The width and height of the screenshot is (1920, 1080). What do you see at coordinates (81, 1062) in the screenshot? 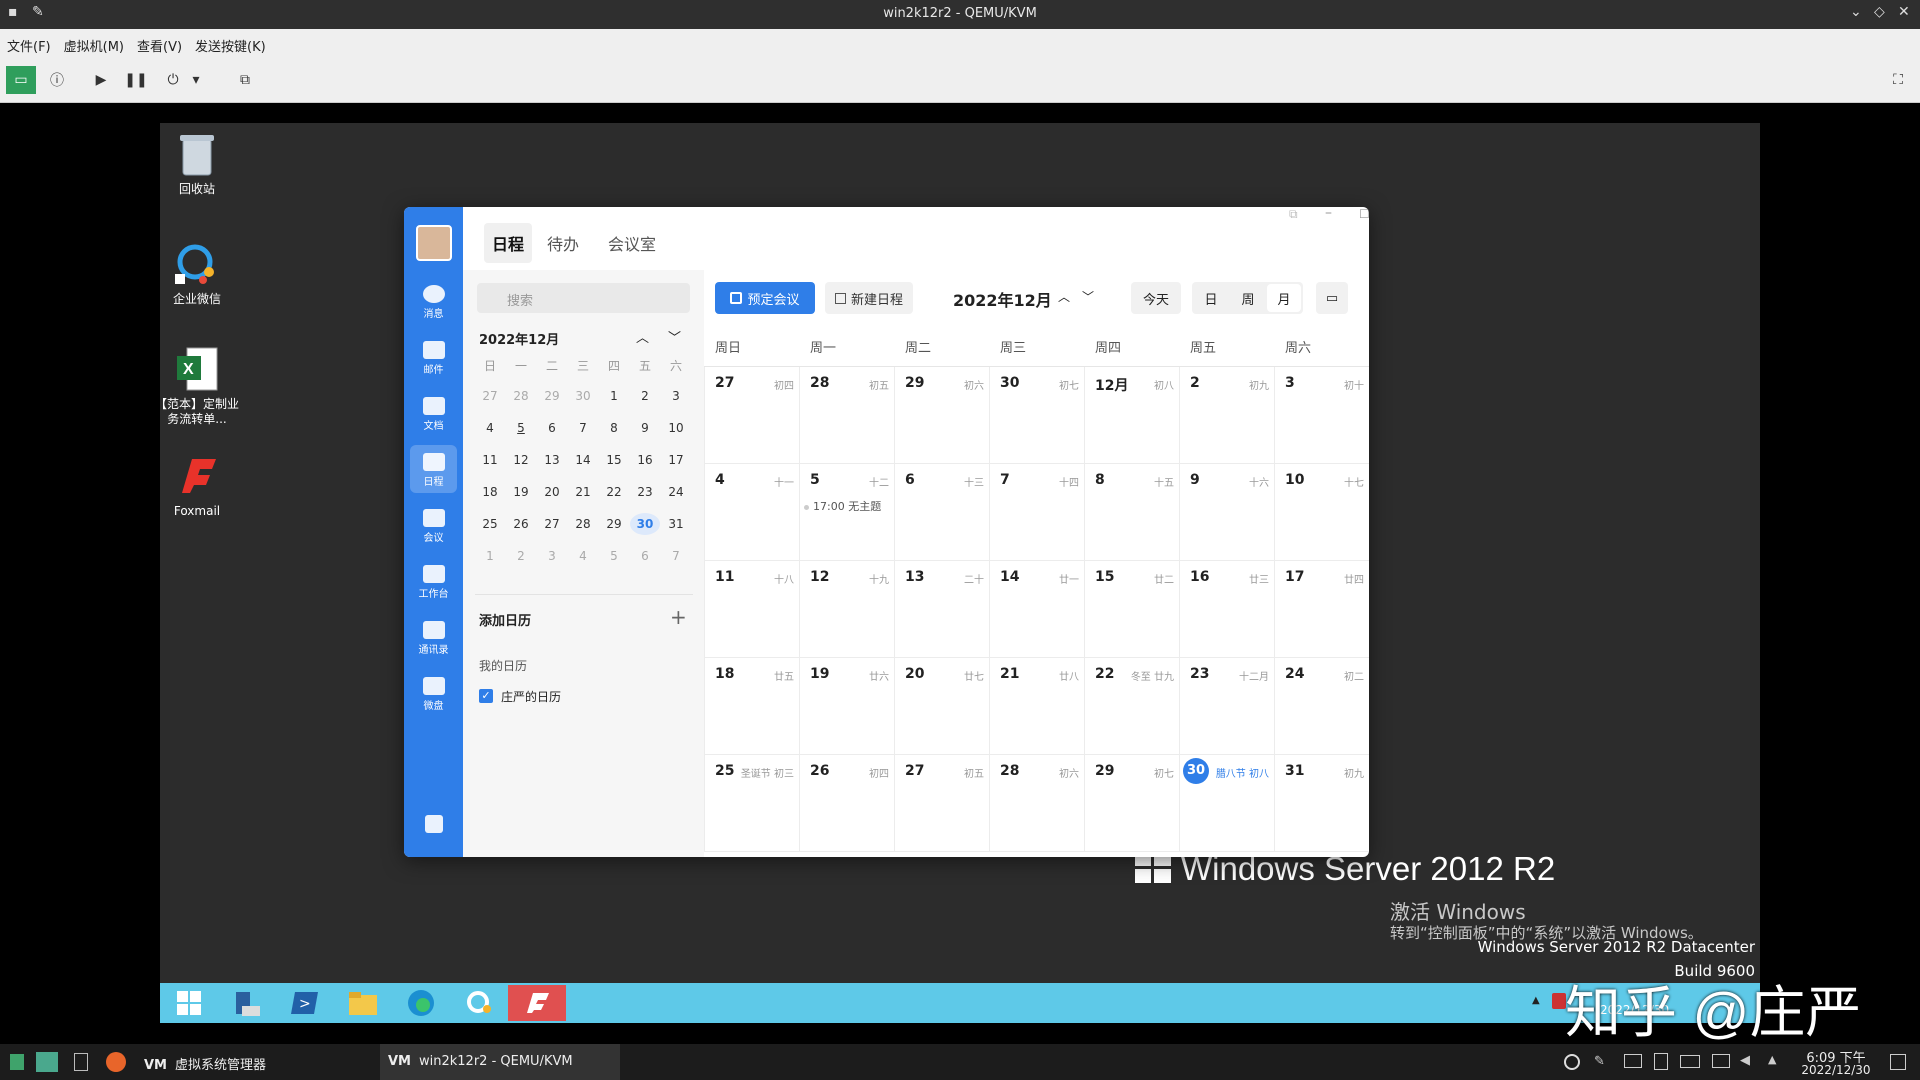
I see `file-icon` at bounding box center [81, 1062].